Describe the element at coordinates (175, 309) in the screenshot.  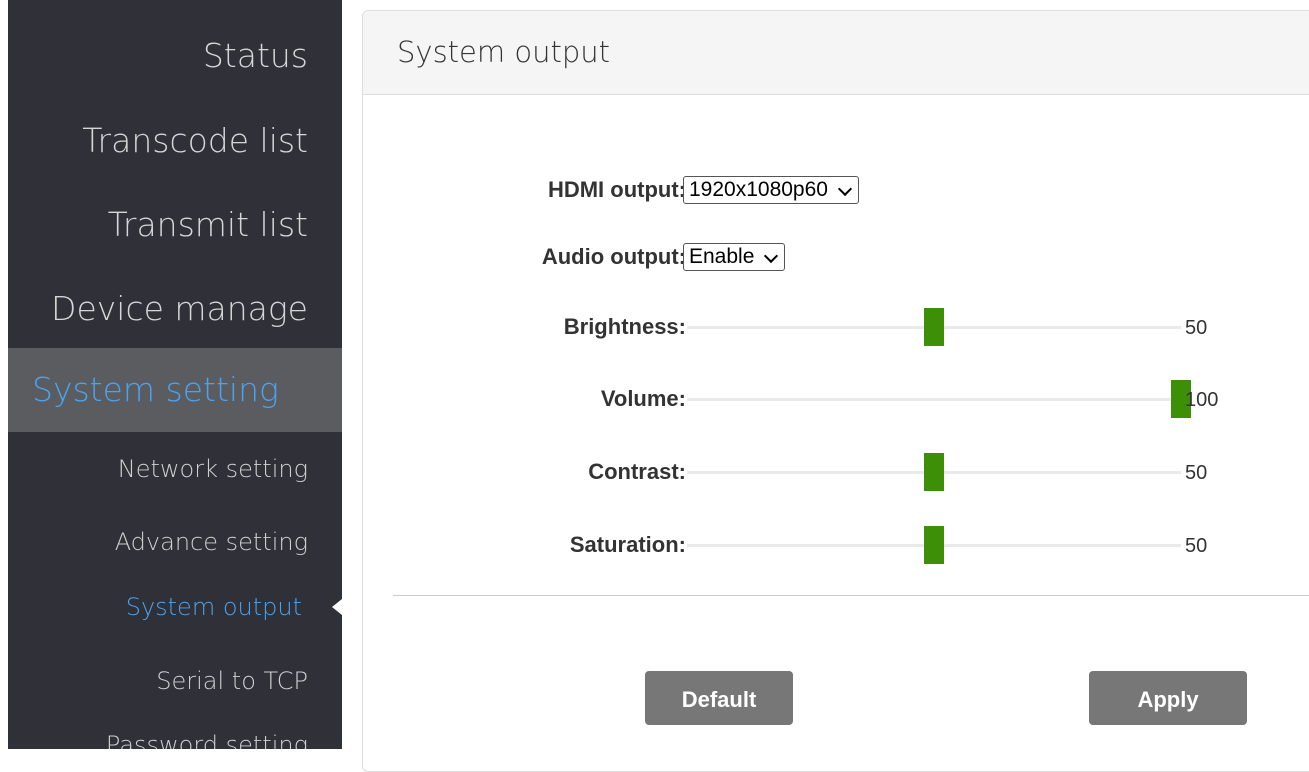
I see `nav-device-manage: Device manage` at that location.